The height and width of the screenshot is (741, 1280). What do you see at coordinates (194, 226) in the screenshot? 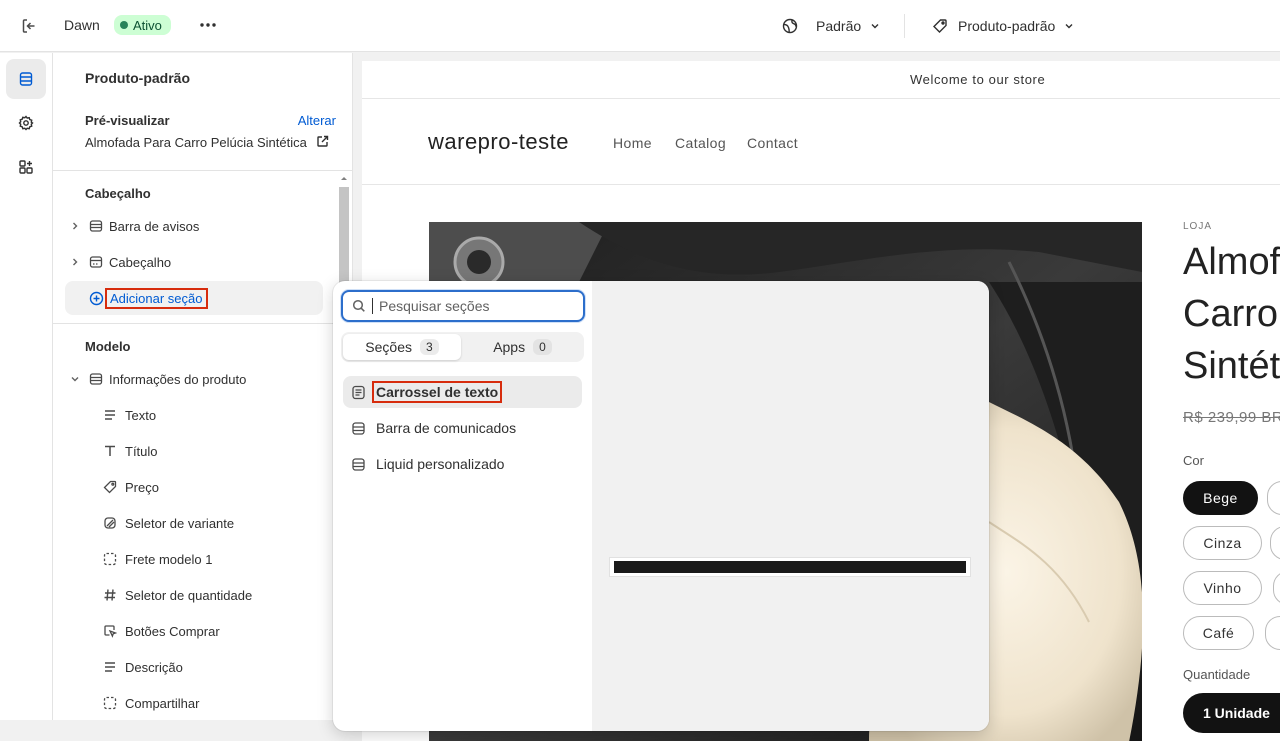
I see `section-item-announcement-bar: Barra de avisos` at bounding box center [194, 226].